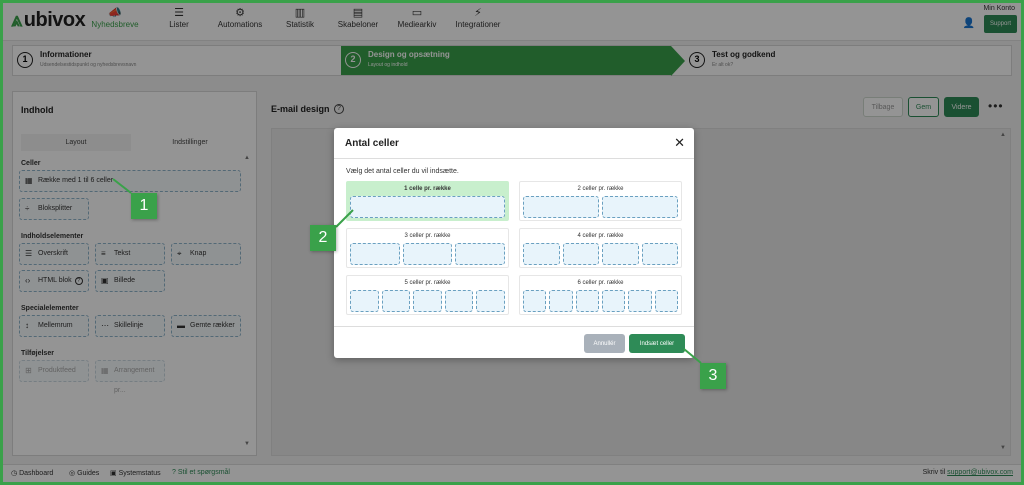 This screenshot has height=485, width=1024. What do you see at coordinates (427, 189) in the screenshot?
I see `option-label: 1 celle pr. række` at bounding box center [427, 189].